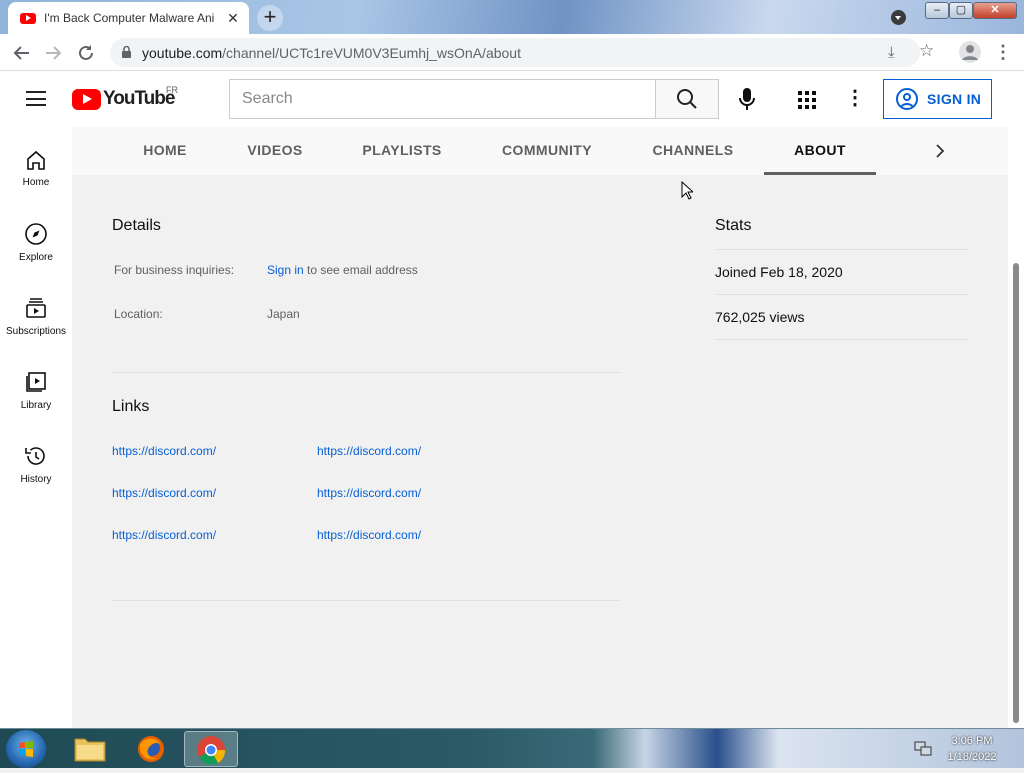  I want to click on profile-avatar-icon, so click(970, 52).